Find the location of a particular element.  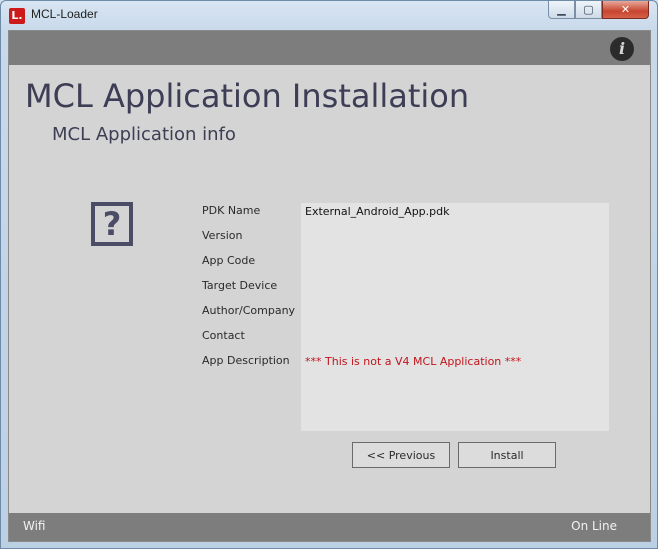

page-title: MCL Application Installation is located at coordinates (247, 96).